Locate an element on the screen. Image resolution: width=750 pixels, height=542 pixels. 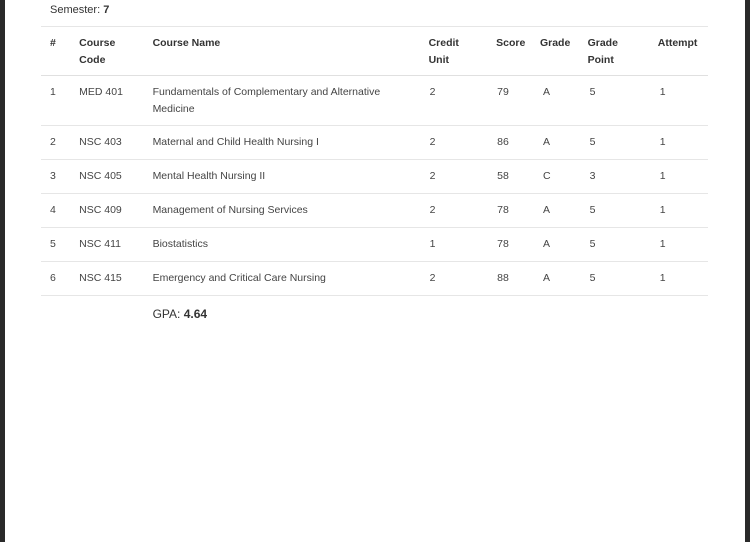
header-grade-point: Grade Point is located at coordinates (622, 51).